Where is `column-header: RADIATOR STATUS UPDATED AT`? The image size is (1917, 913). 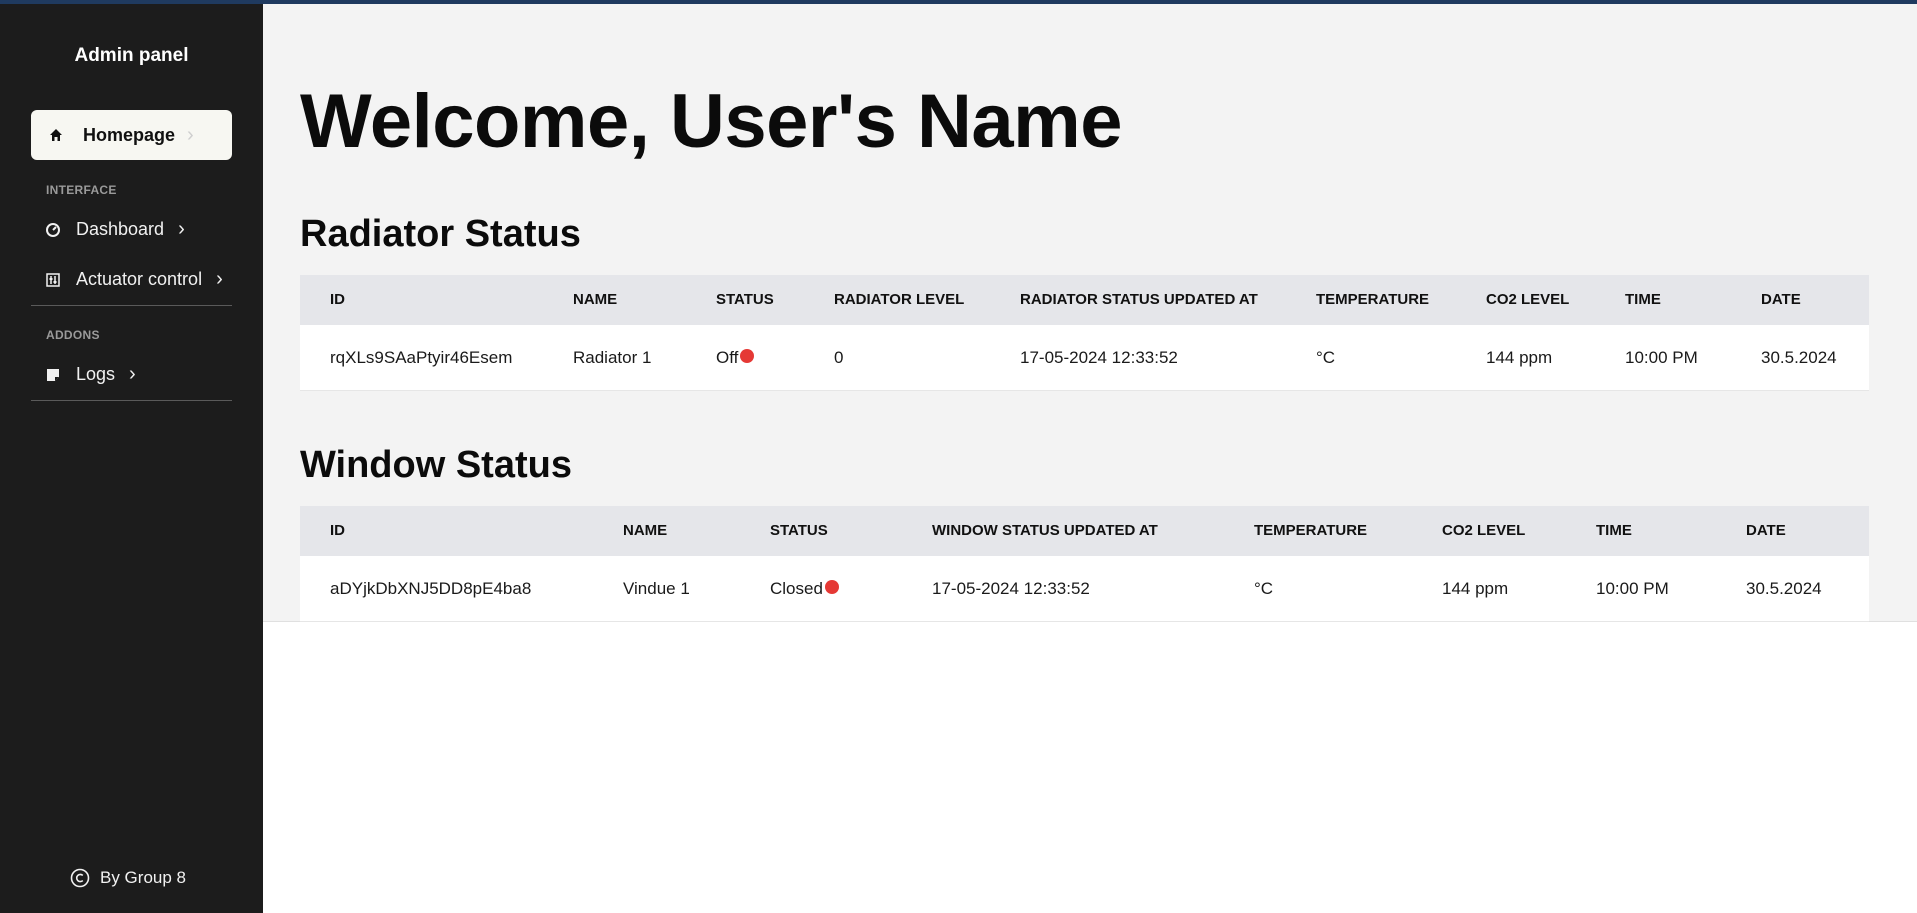 column-header: RADIATOR STATUS UPDATED AT is located at coordinates (1139, 299).